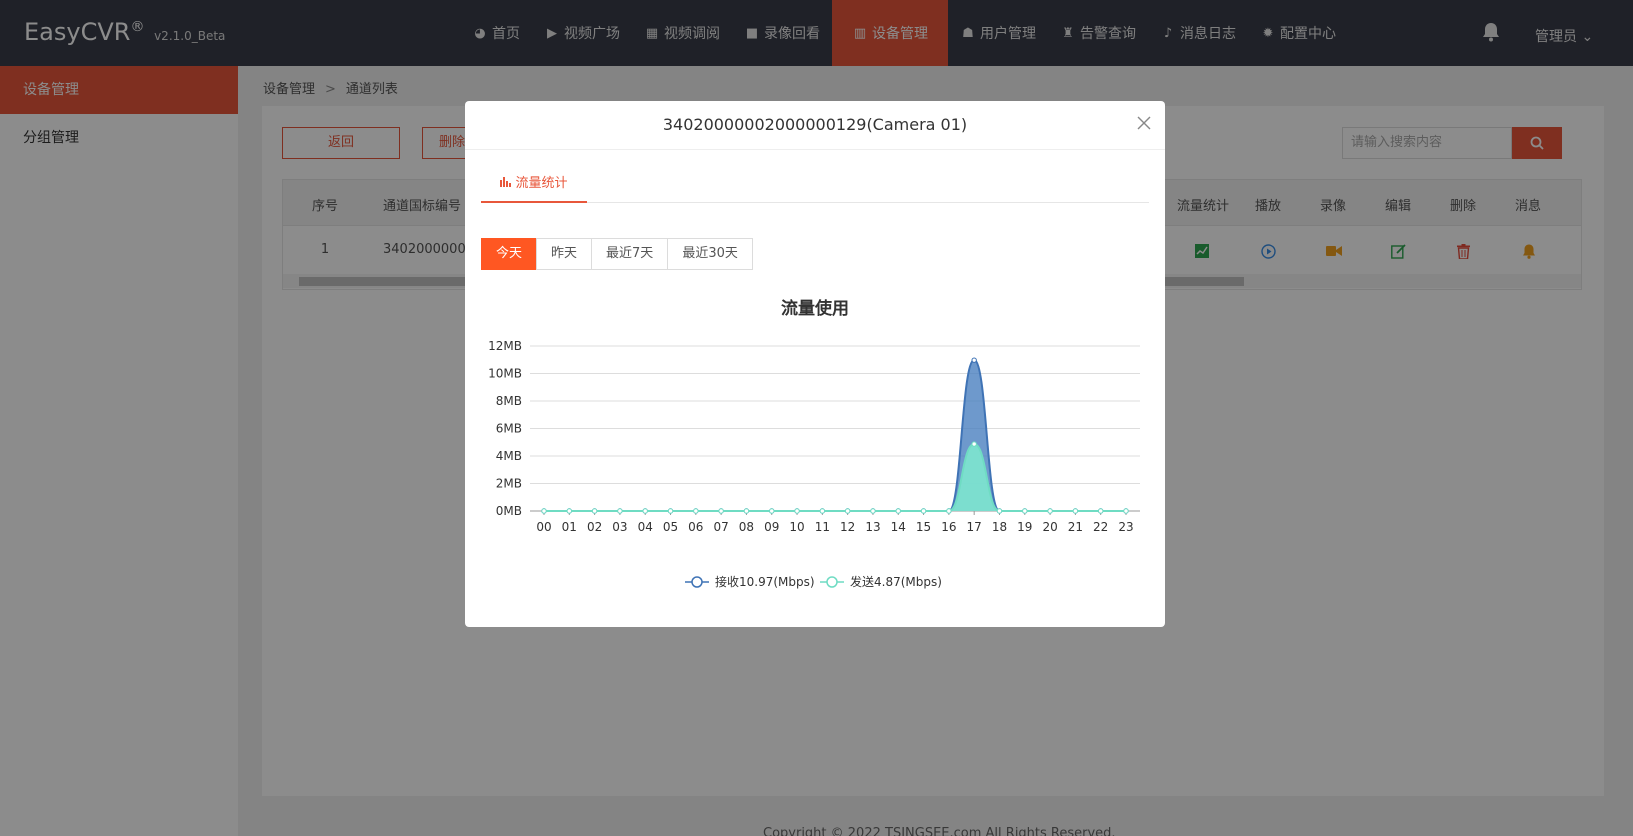 Image resolution: width=1633 pixels, height=836 pixels. Describe the element at coordinates (509, 254) in the screenshot. I see `range-today-button: 今天` at that location.